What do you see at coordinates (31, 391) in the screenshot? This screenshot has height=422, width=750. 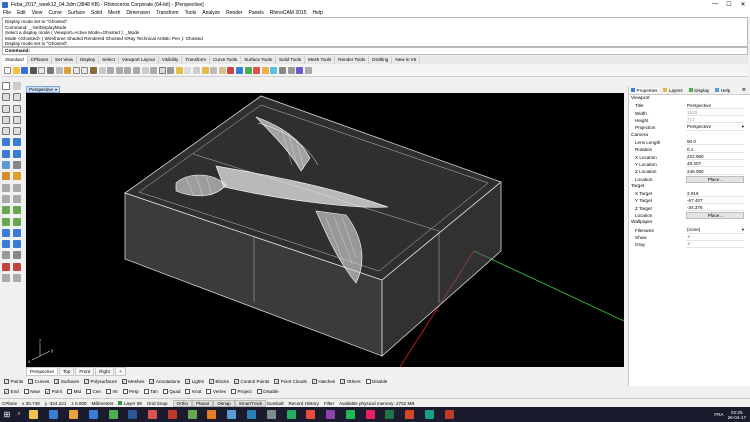 I see `osnap-near: Near` at bounding box center [31, 391].